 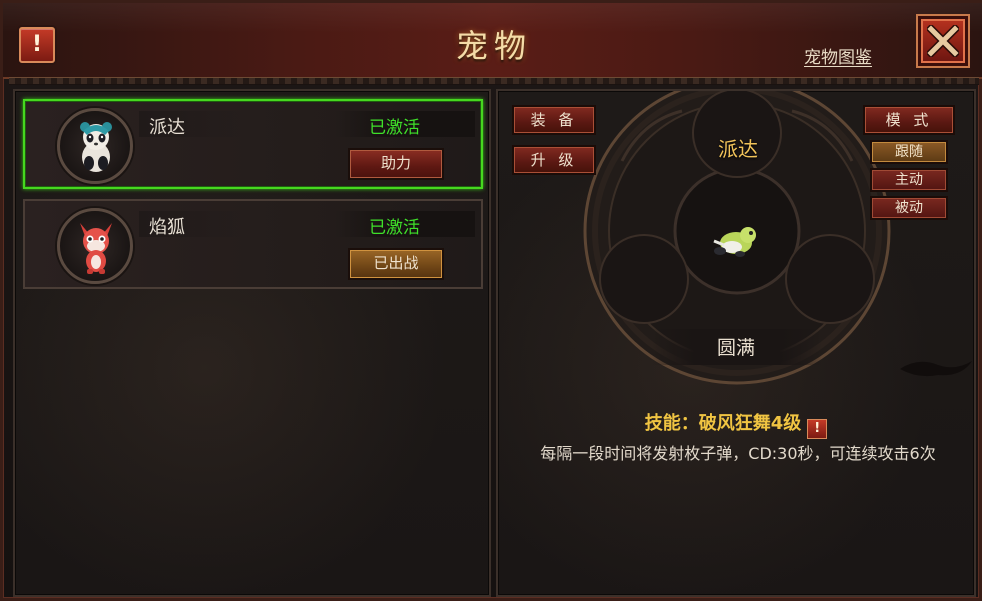 What do you see at coordinates (492, 44) in the screenshot?
I see `title-bar: ! 宠物 宠物图鉴` at bounding box center [492, 44].